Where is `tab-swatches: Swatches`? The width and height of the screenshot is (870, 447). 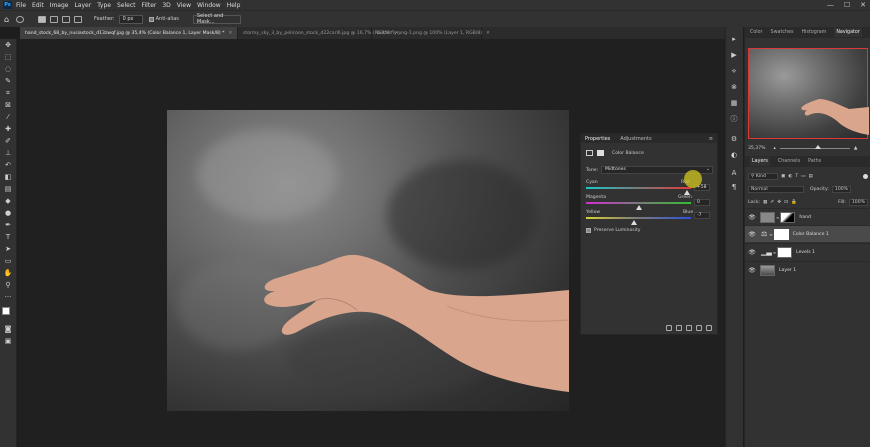 tab-swatches: Swatches is located at coordinates (782, 32).